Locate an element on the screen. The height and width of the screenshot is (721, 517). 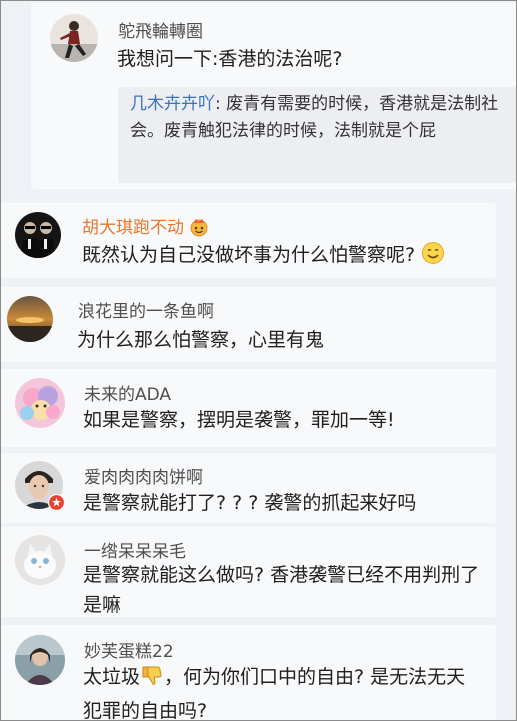
comment-text: 如果是警察，摆明是袭警，罪加一等! is located at coordinates (239, 420).